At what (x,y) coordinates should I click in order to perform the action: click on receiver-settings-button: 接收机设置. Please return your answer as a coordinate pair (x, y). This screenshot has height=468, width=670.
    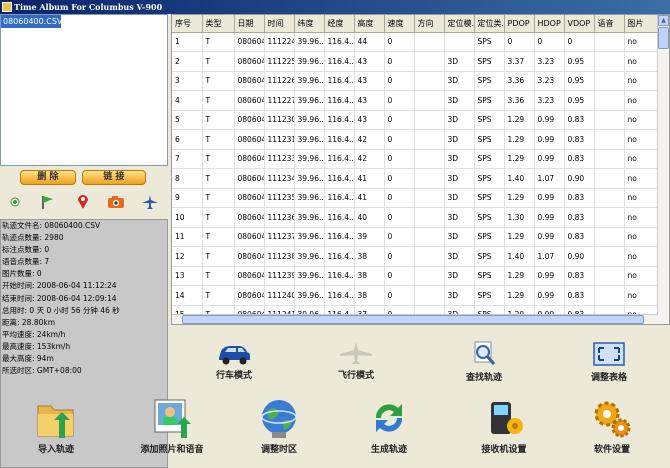
    Looking at the image, I should click on (504, 425).